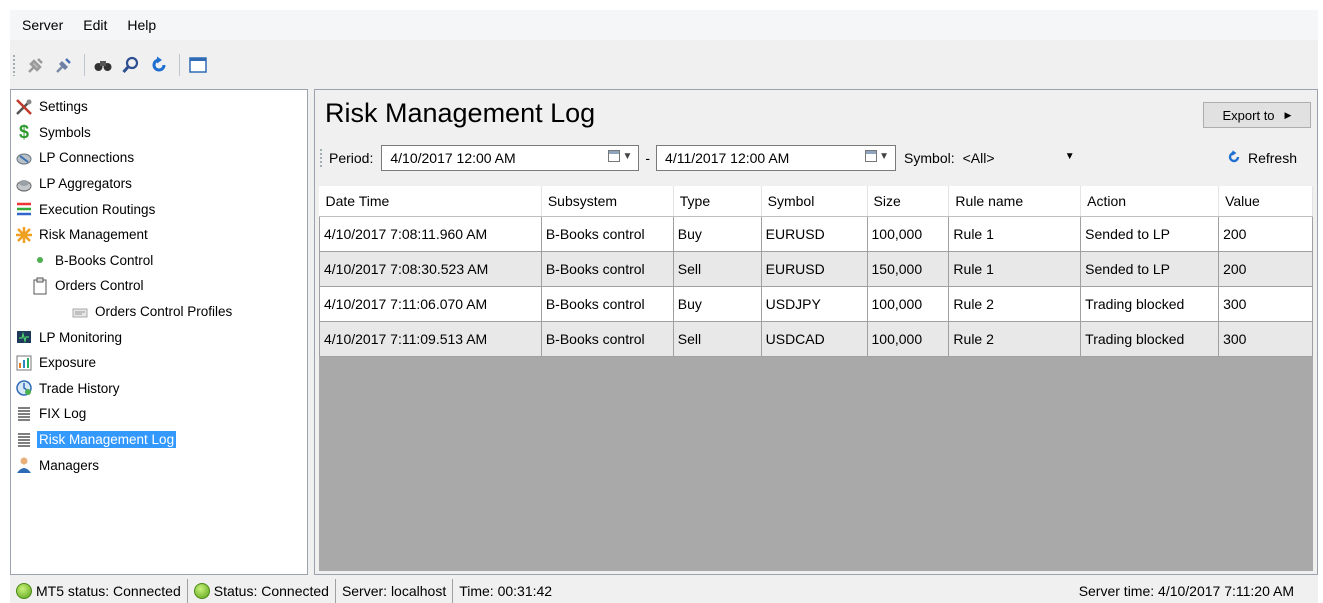  Describe the element at coordinates (99, 591) in the screenshot. I see `mt5-status: MT5 status: Connected` at that location.